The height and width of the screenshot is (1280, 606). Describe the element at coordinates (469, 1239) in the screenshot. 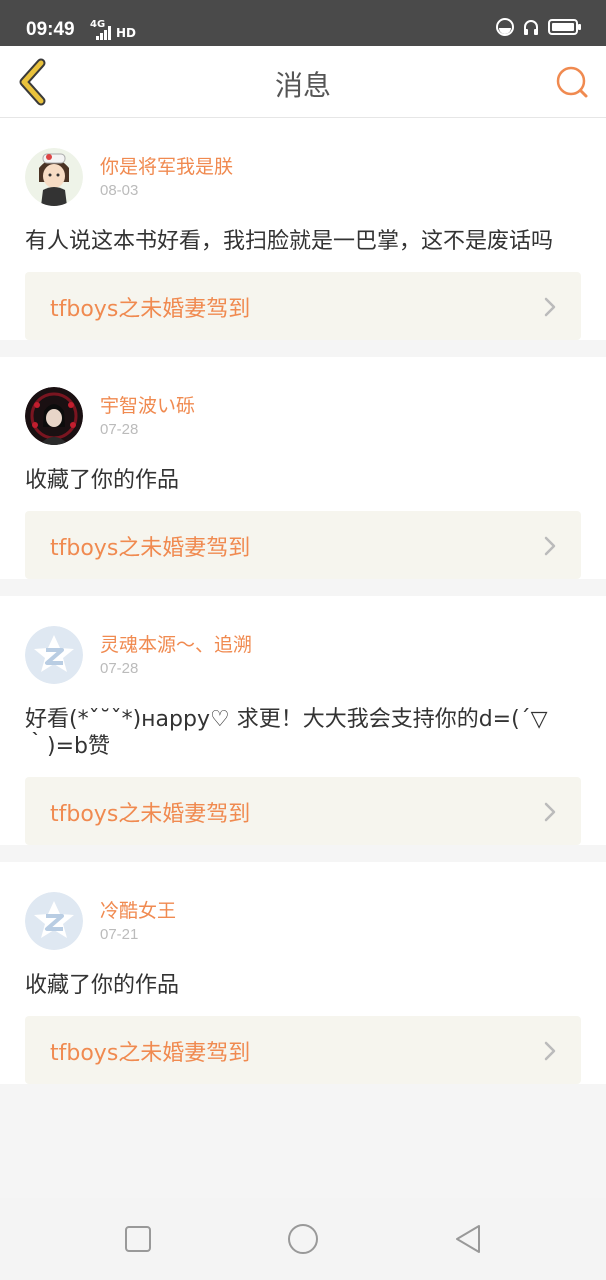

I see `back-icon` at that location.